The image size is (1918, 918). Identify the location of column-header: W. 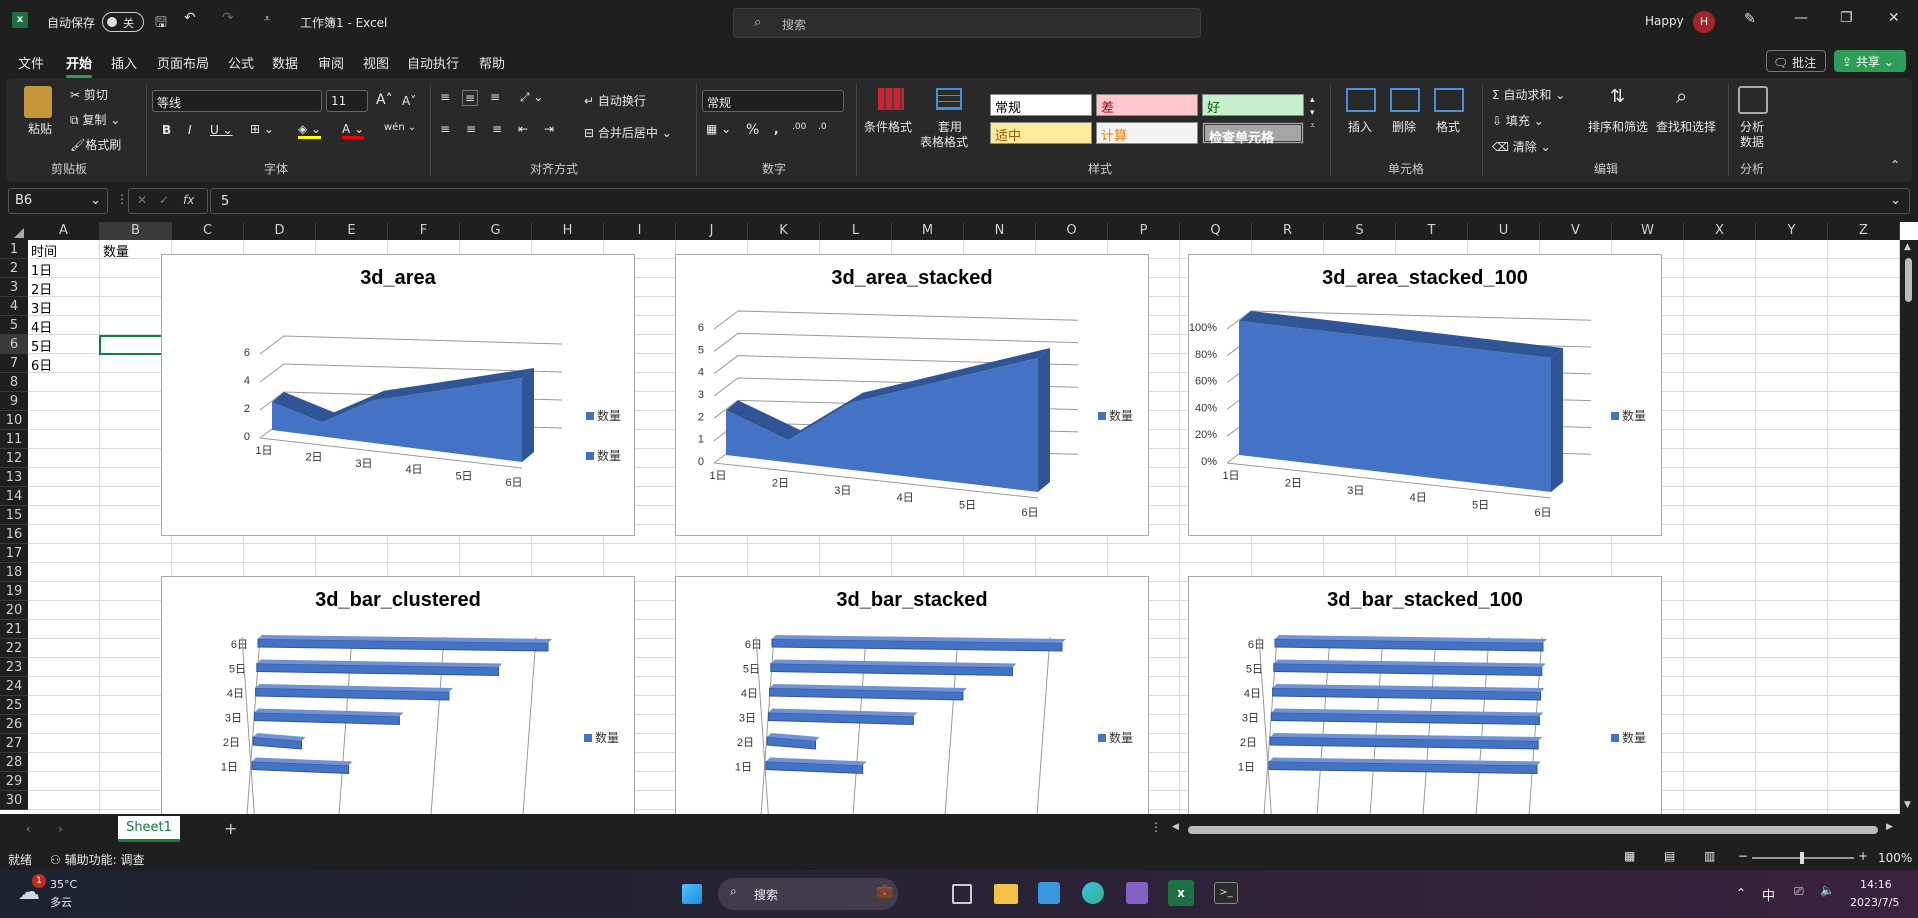
(1648, 231).